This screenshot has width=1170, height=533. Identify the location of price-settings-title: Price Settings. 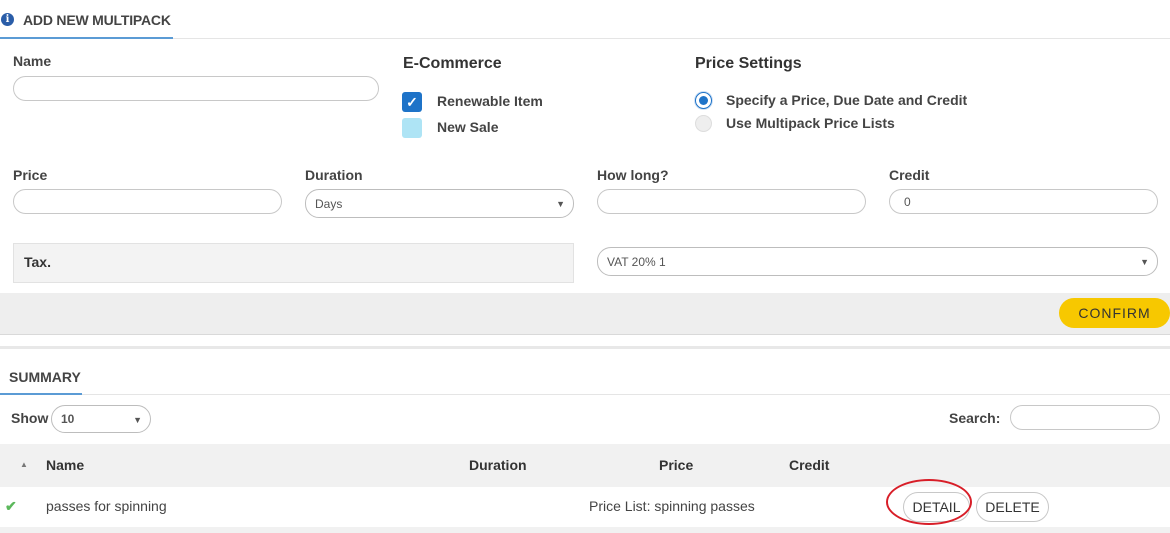
(748, 63).